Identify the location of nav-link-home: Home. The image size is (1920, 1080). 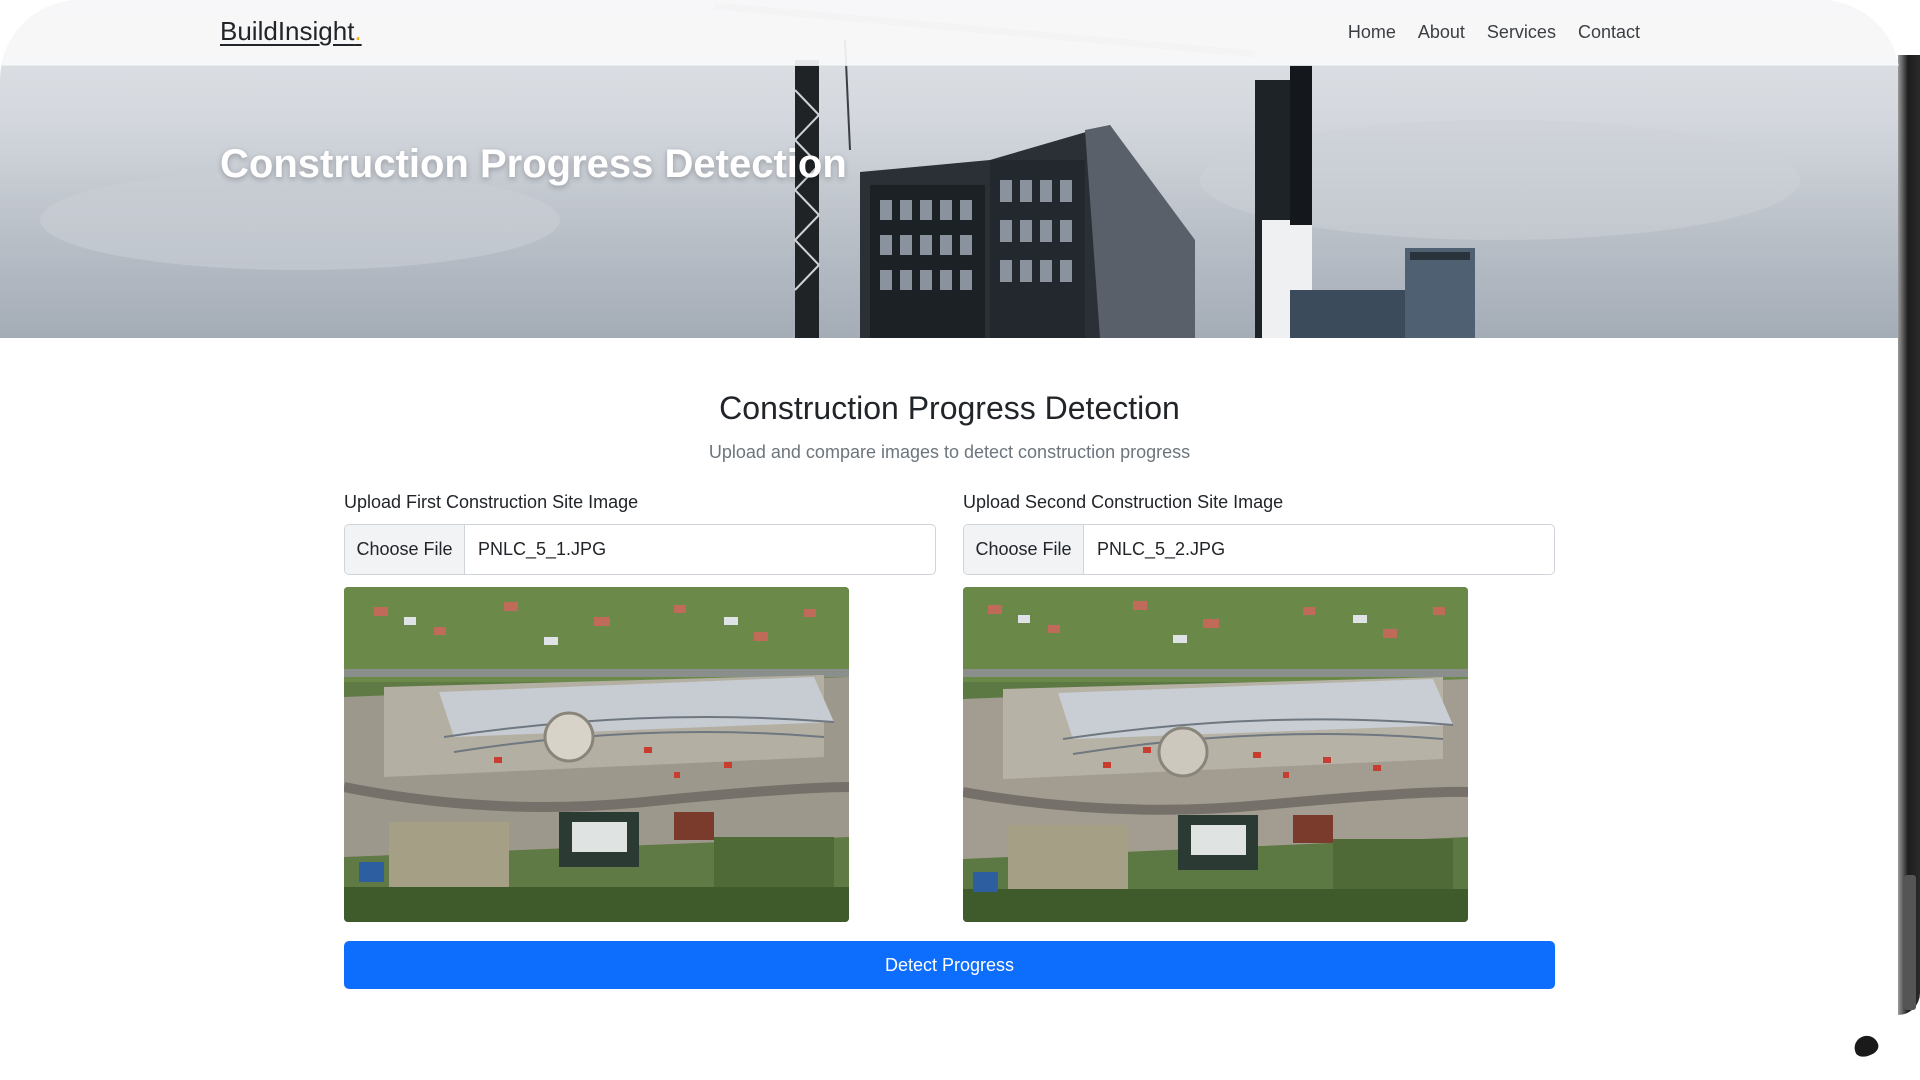
(1372, 32).